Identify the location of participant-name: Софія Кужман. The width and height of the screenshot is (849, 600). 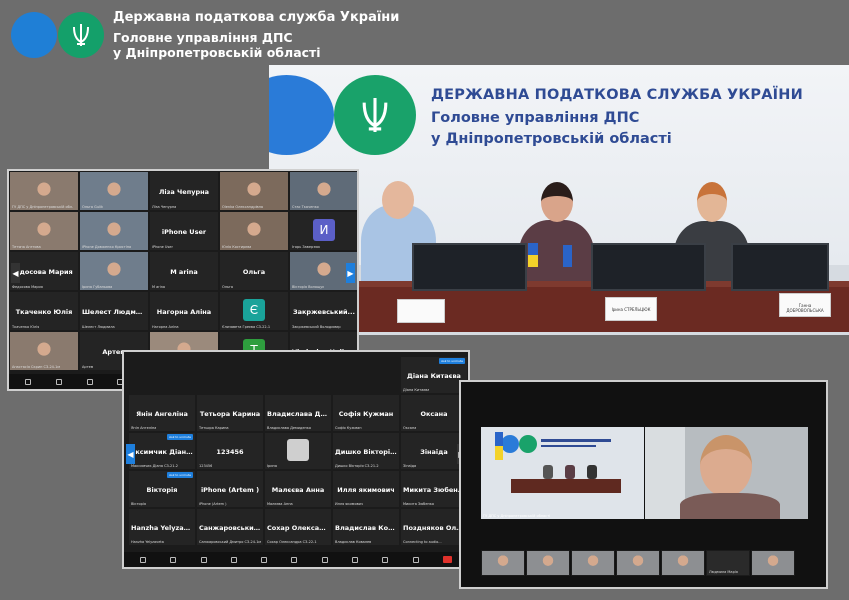
(366, 414).